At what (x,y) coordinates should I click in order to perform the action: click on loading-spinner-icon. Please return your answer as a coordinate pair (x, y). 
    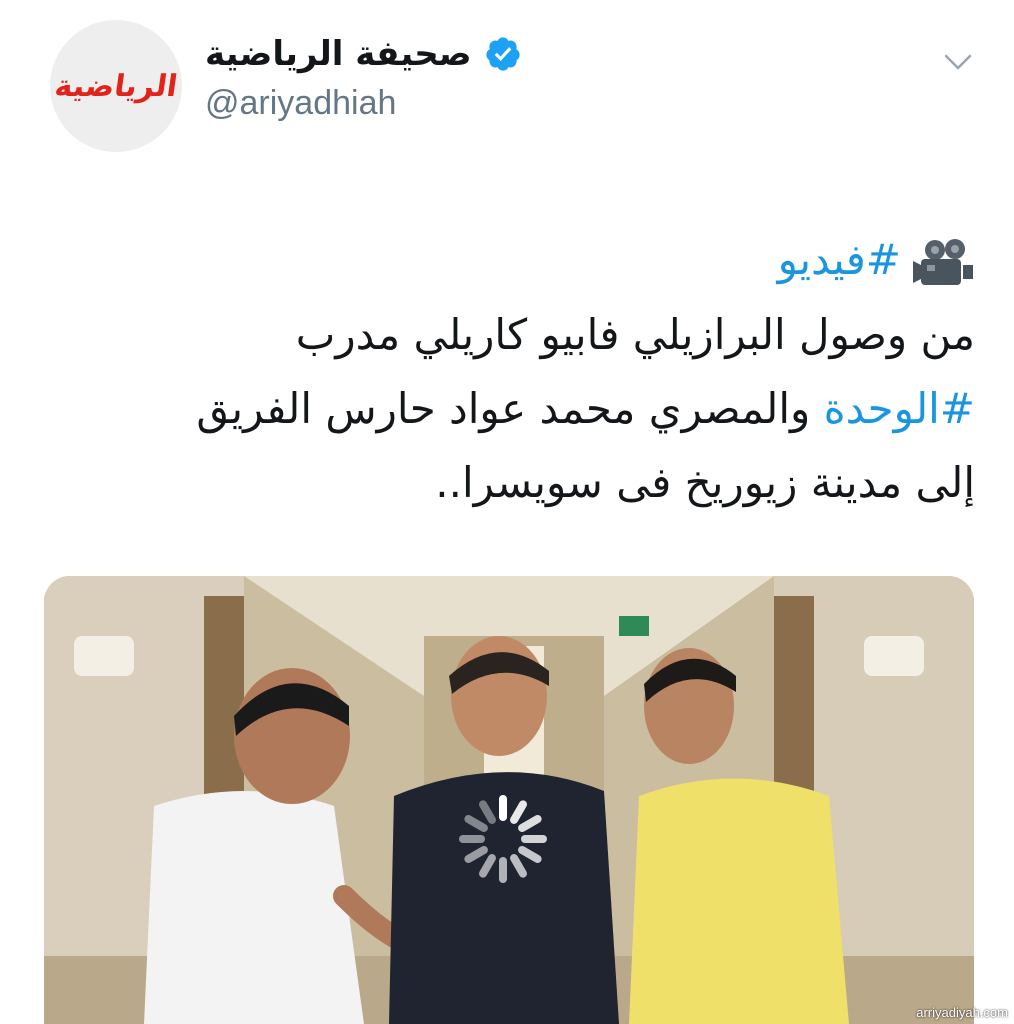
    Looking at the image, I should click on (503, 839).